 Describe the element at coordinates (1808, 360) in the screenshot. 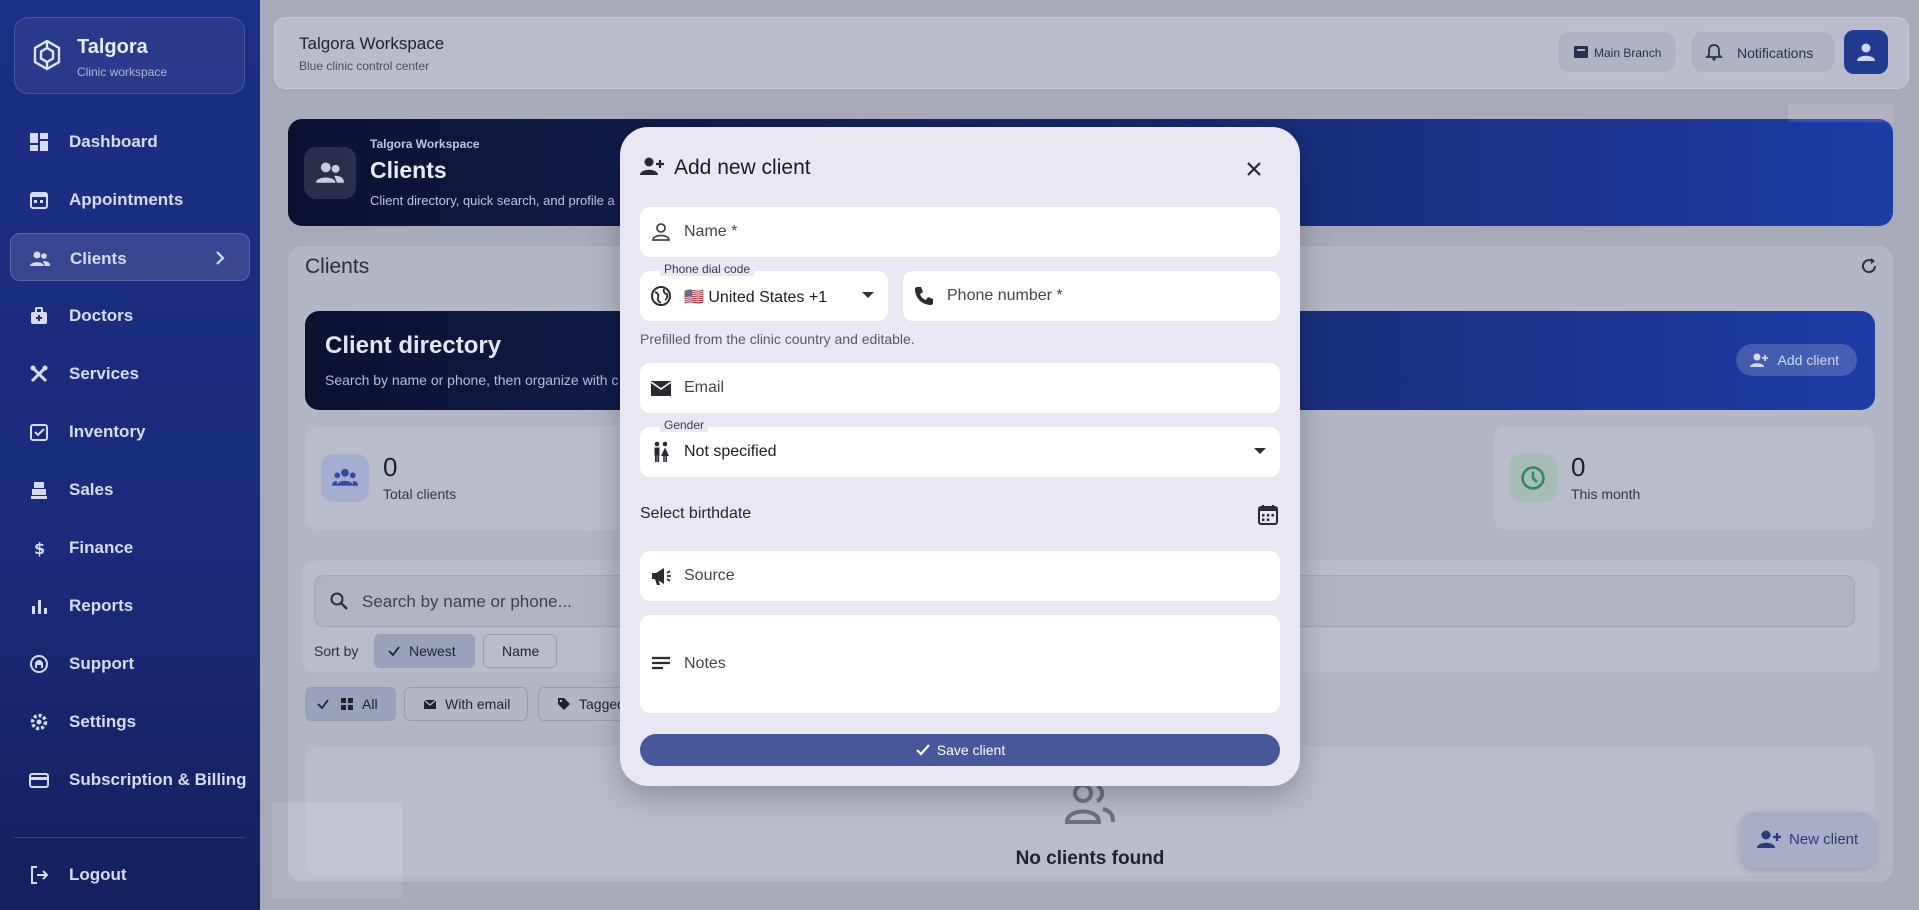

I see `add-client-label: Add client` at that location.